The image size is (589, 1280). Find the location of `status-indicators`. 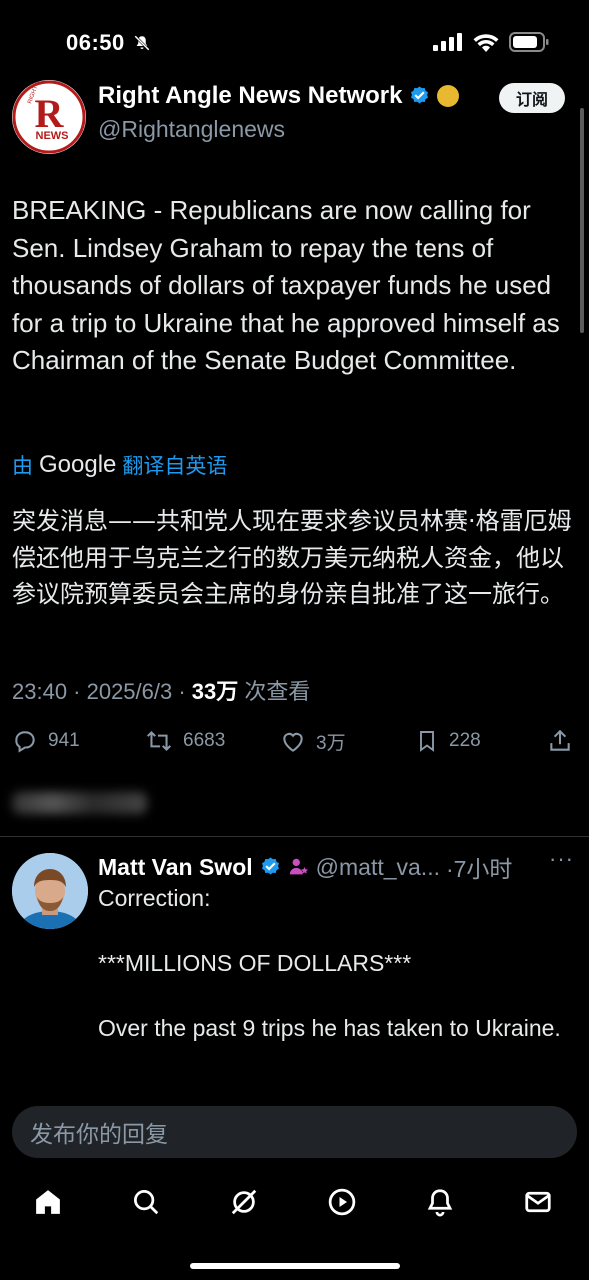

status-indicators is located at coordinates (491, 42).